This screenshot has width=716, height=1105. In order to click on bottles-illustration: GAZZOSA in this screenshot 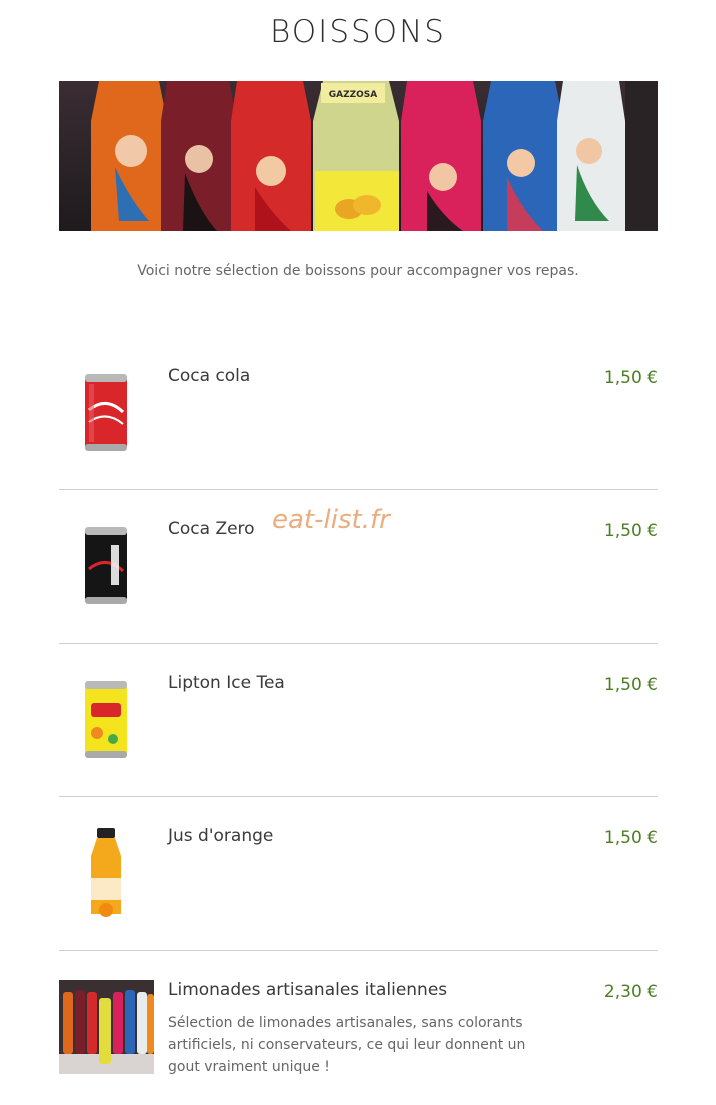, I will do `click(358, 156)`.